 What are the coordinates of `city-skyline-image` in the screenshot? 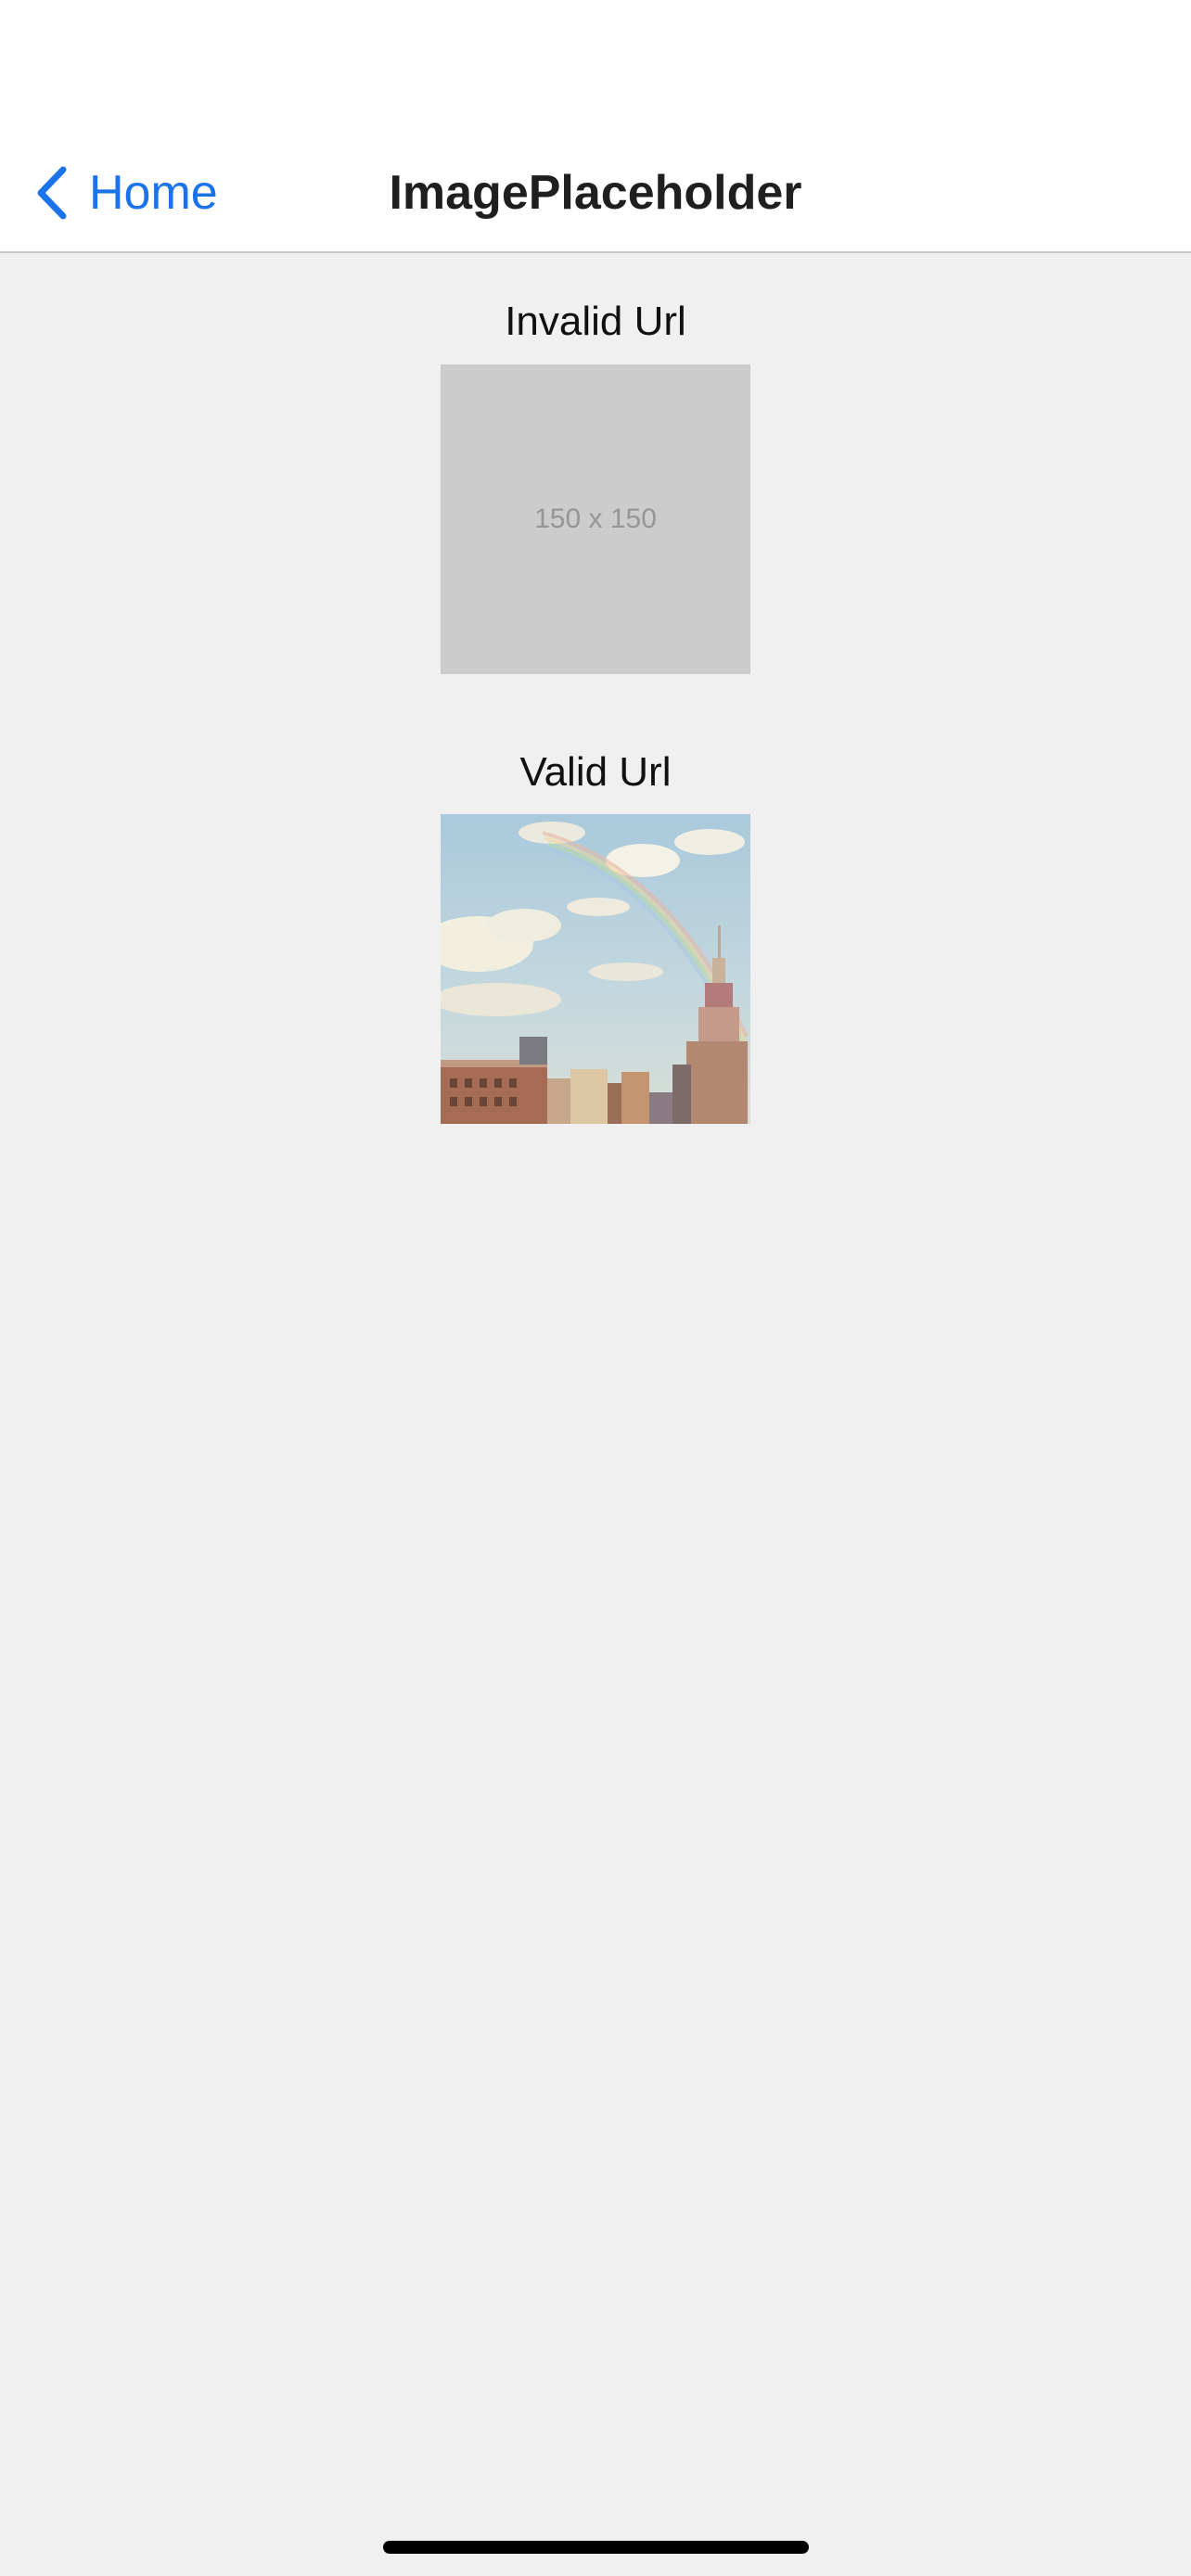 It's located at (595, 969).